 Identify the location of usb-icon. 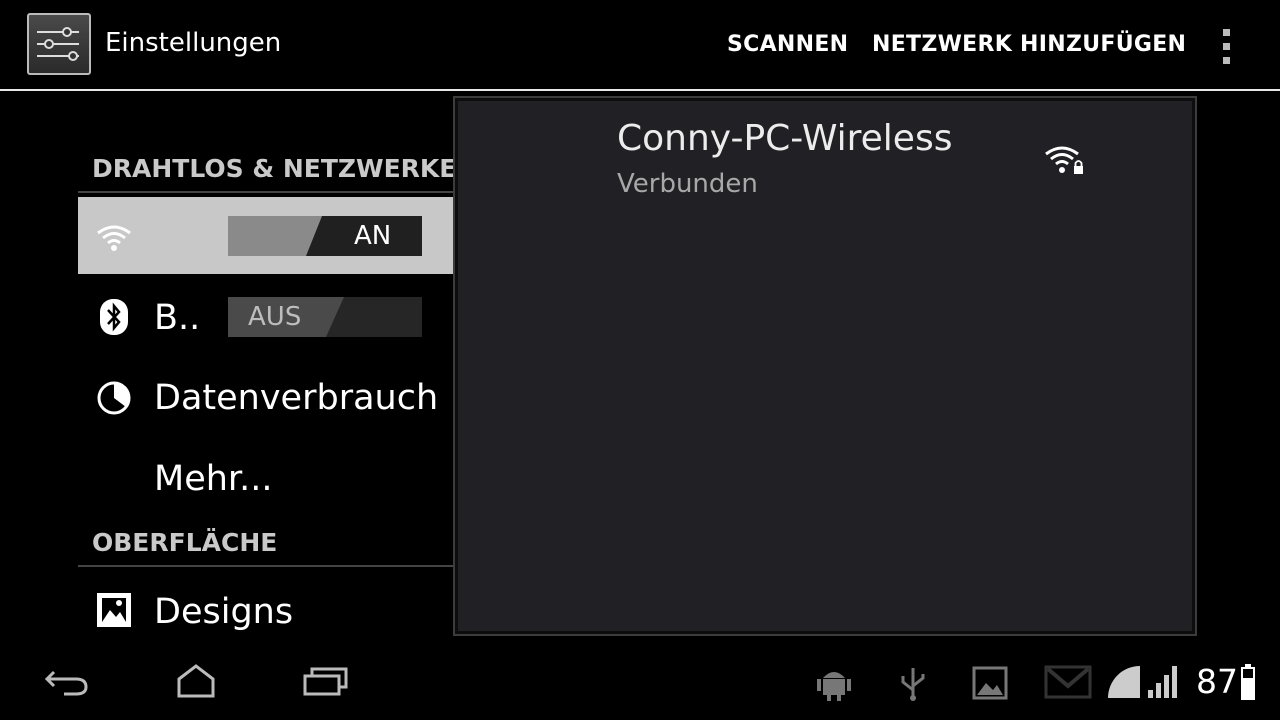
(913, 685).